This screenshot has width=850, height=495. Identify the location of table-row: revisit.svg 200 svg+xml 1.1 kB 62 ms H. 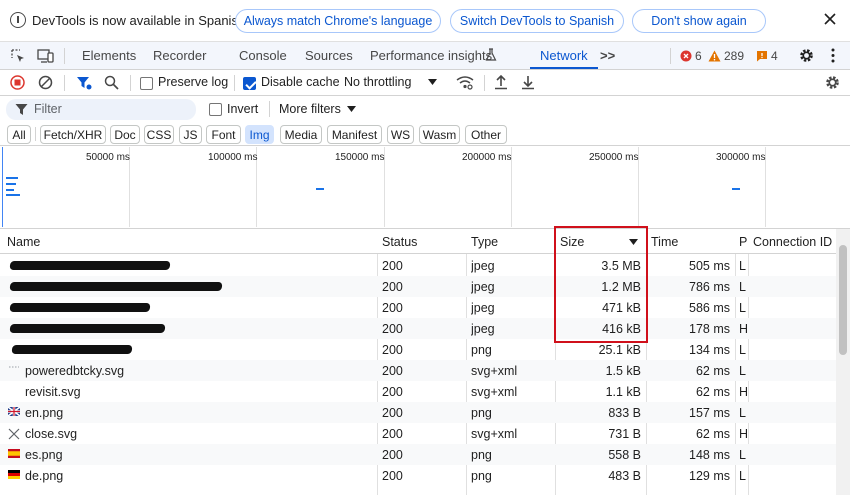
(418, 391).